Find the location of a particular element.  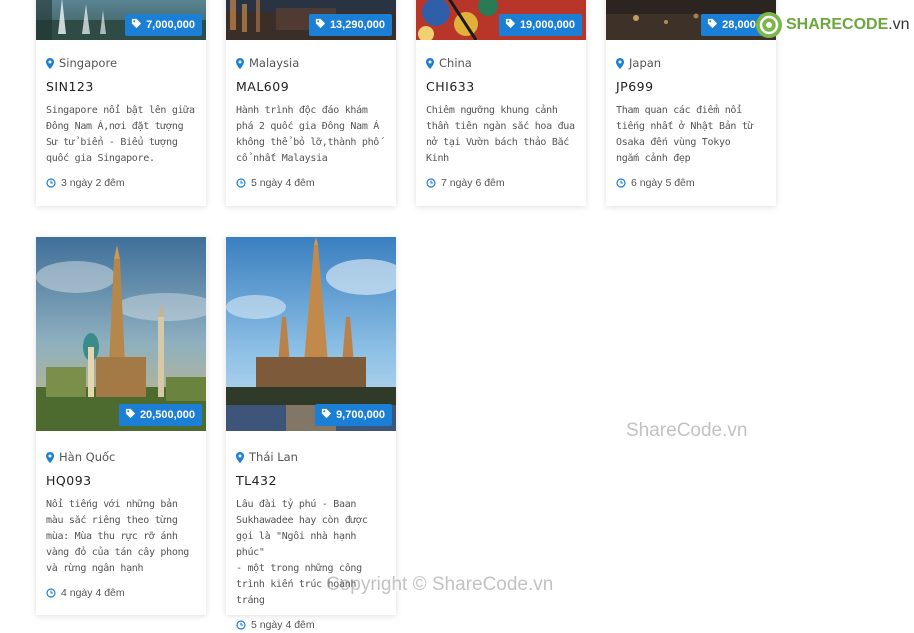

tour-country: Thái Lan is located at coordinates (311, 458).